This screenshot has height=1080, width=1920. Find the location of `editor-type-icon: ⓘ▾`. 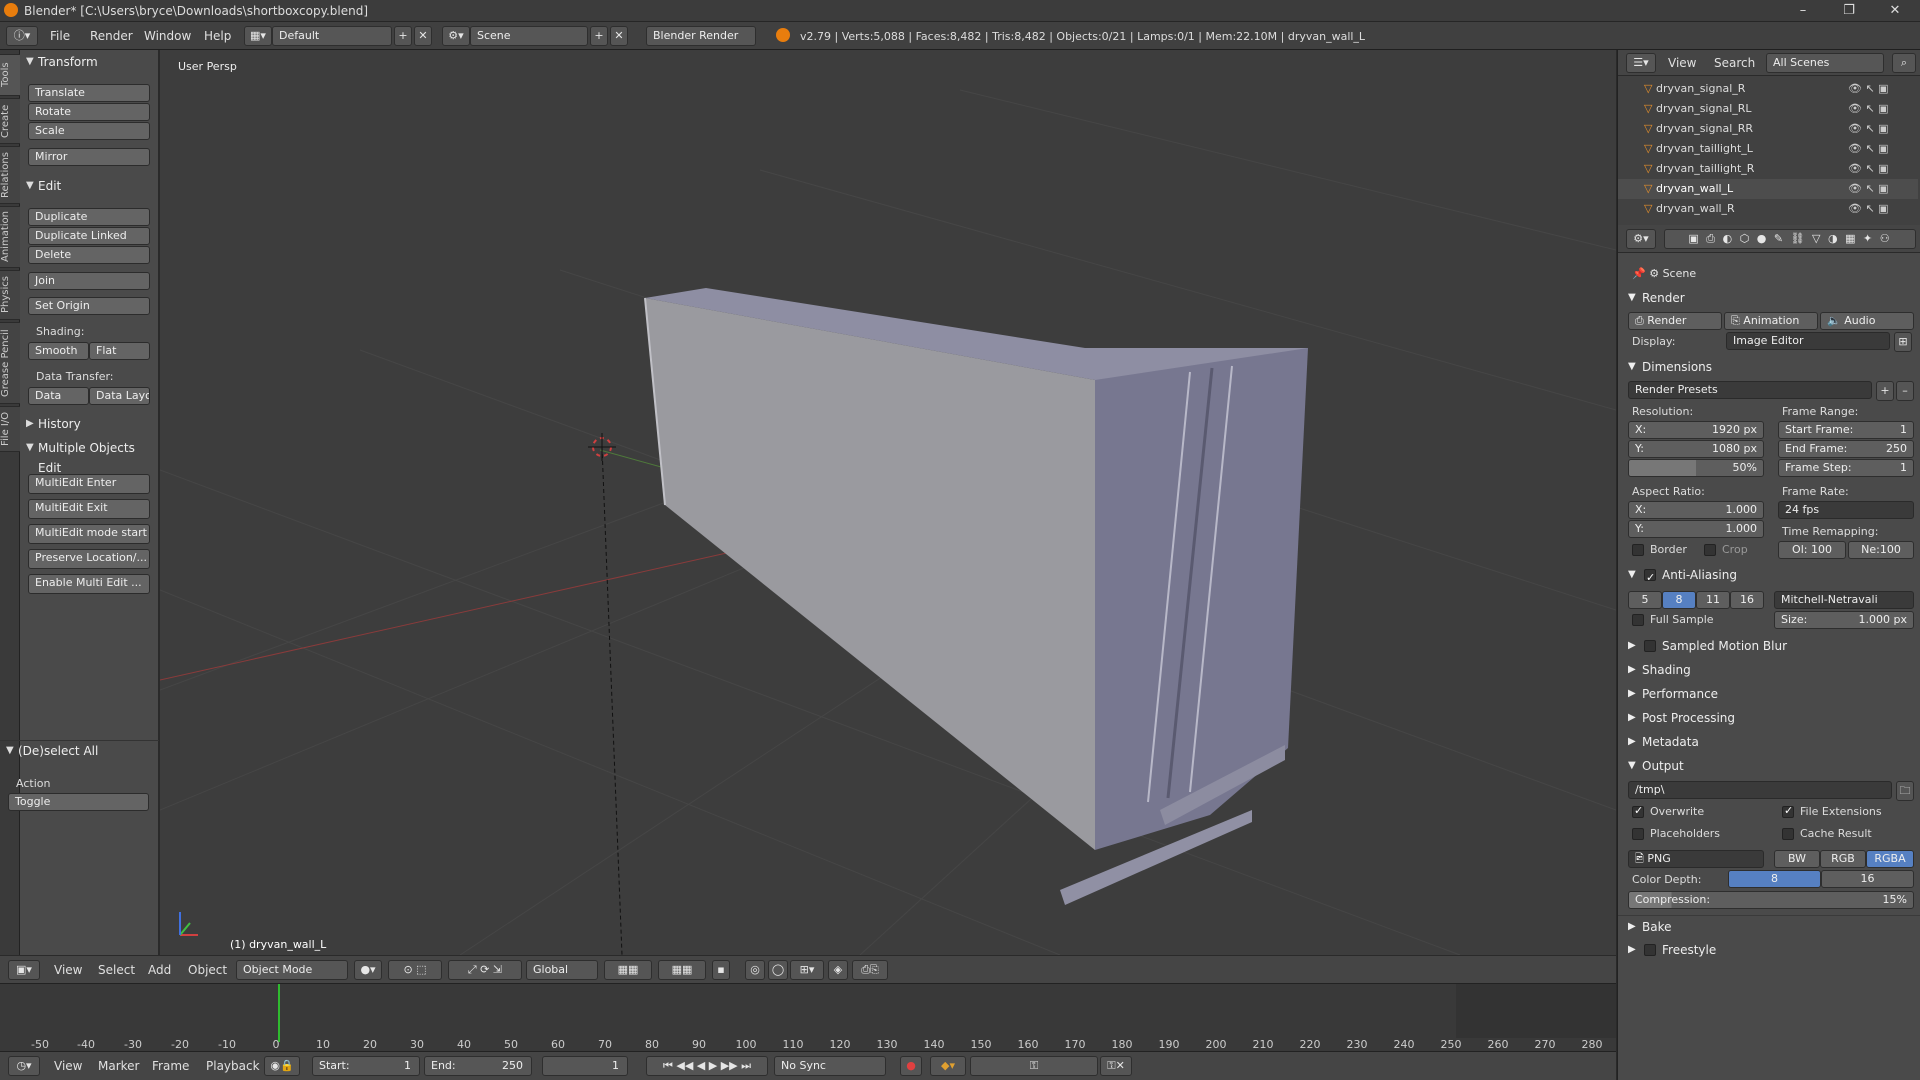

editor-type-icon: ⓘ▾ is located at coordinates (22, 36).